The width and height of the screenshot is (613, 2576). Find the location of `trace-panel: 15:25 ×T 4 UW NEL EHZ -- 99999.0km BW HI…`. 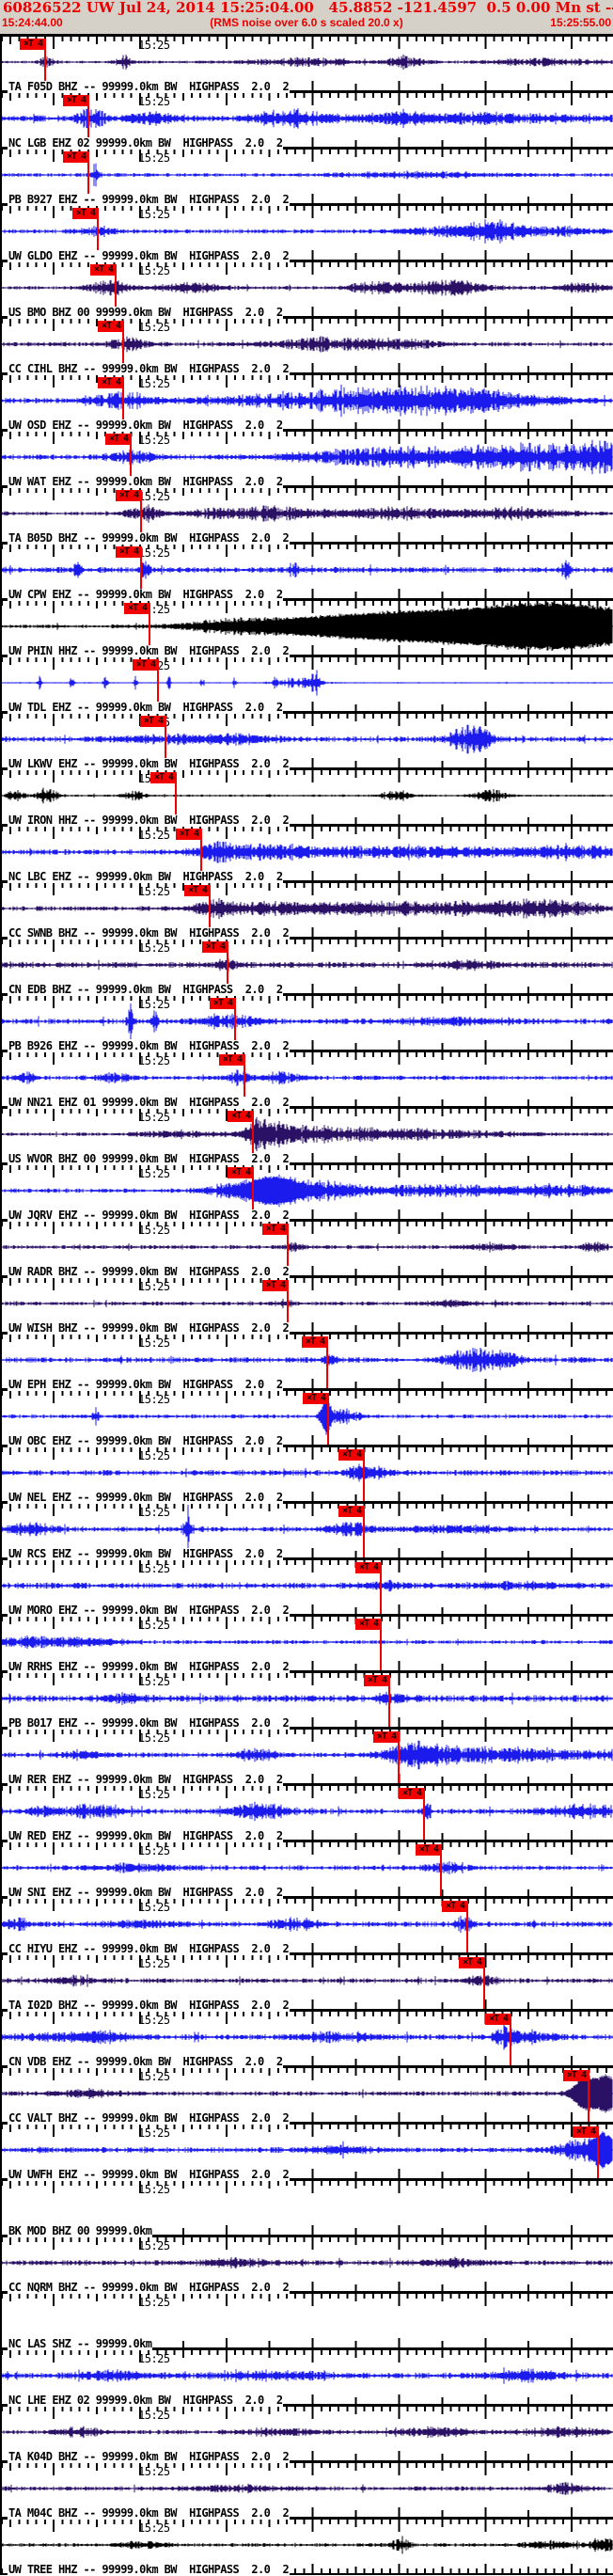

trace-panel: 15:25 ×T 4 UW NEL EHZ -- 99999.0km BW HI… is located at coordinates (307, 1474).